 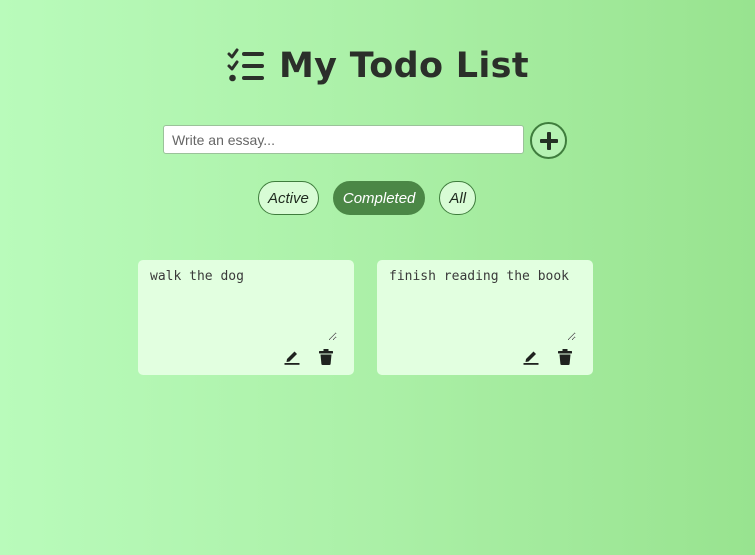 I want to click on add-todo-button, so click(x=548, y=140).